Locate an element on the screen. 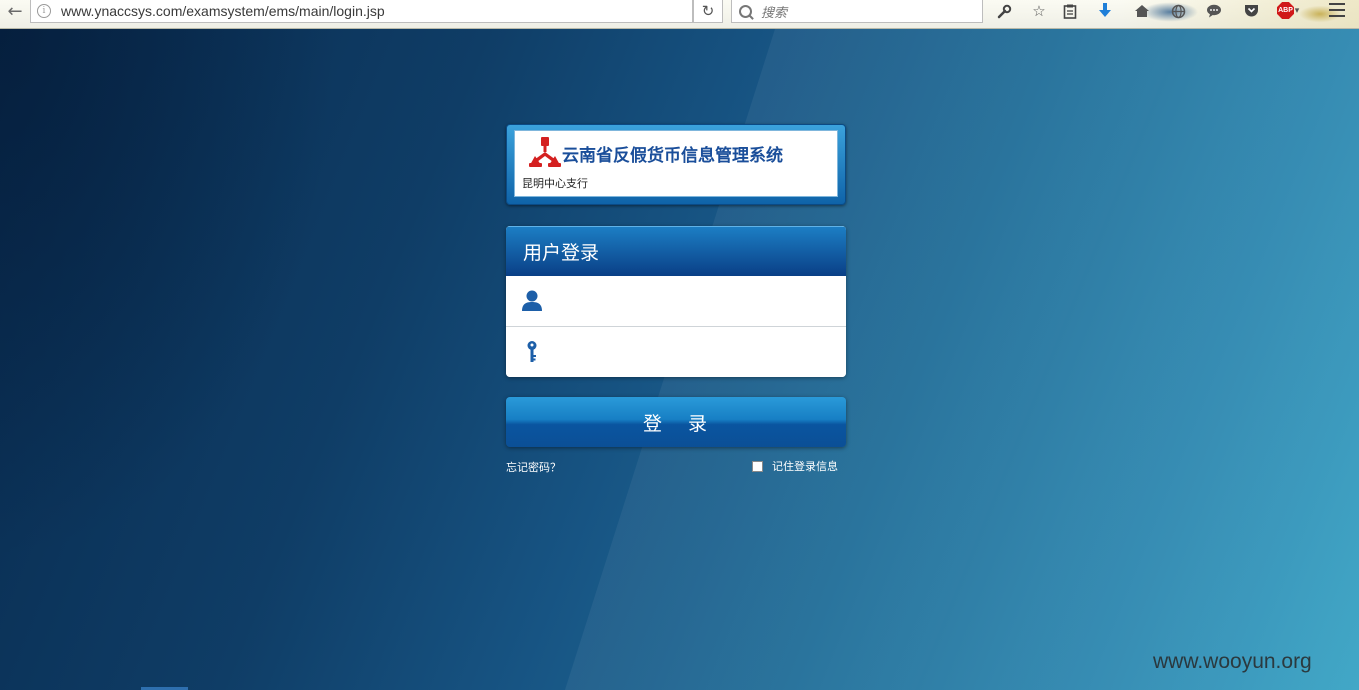 Image resolution: width=1359 pixels, height=690 pixels. forgot-password-link: 忘记密码？ is located at coordinates (533, 467).